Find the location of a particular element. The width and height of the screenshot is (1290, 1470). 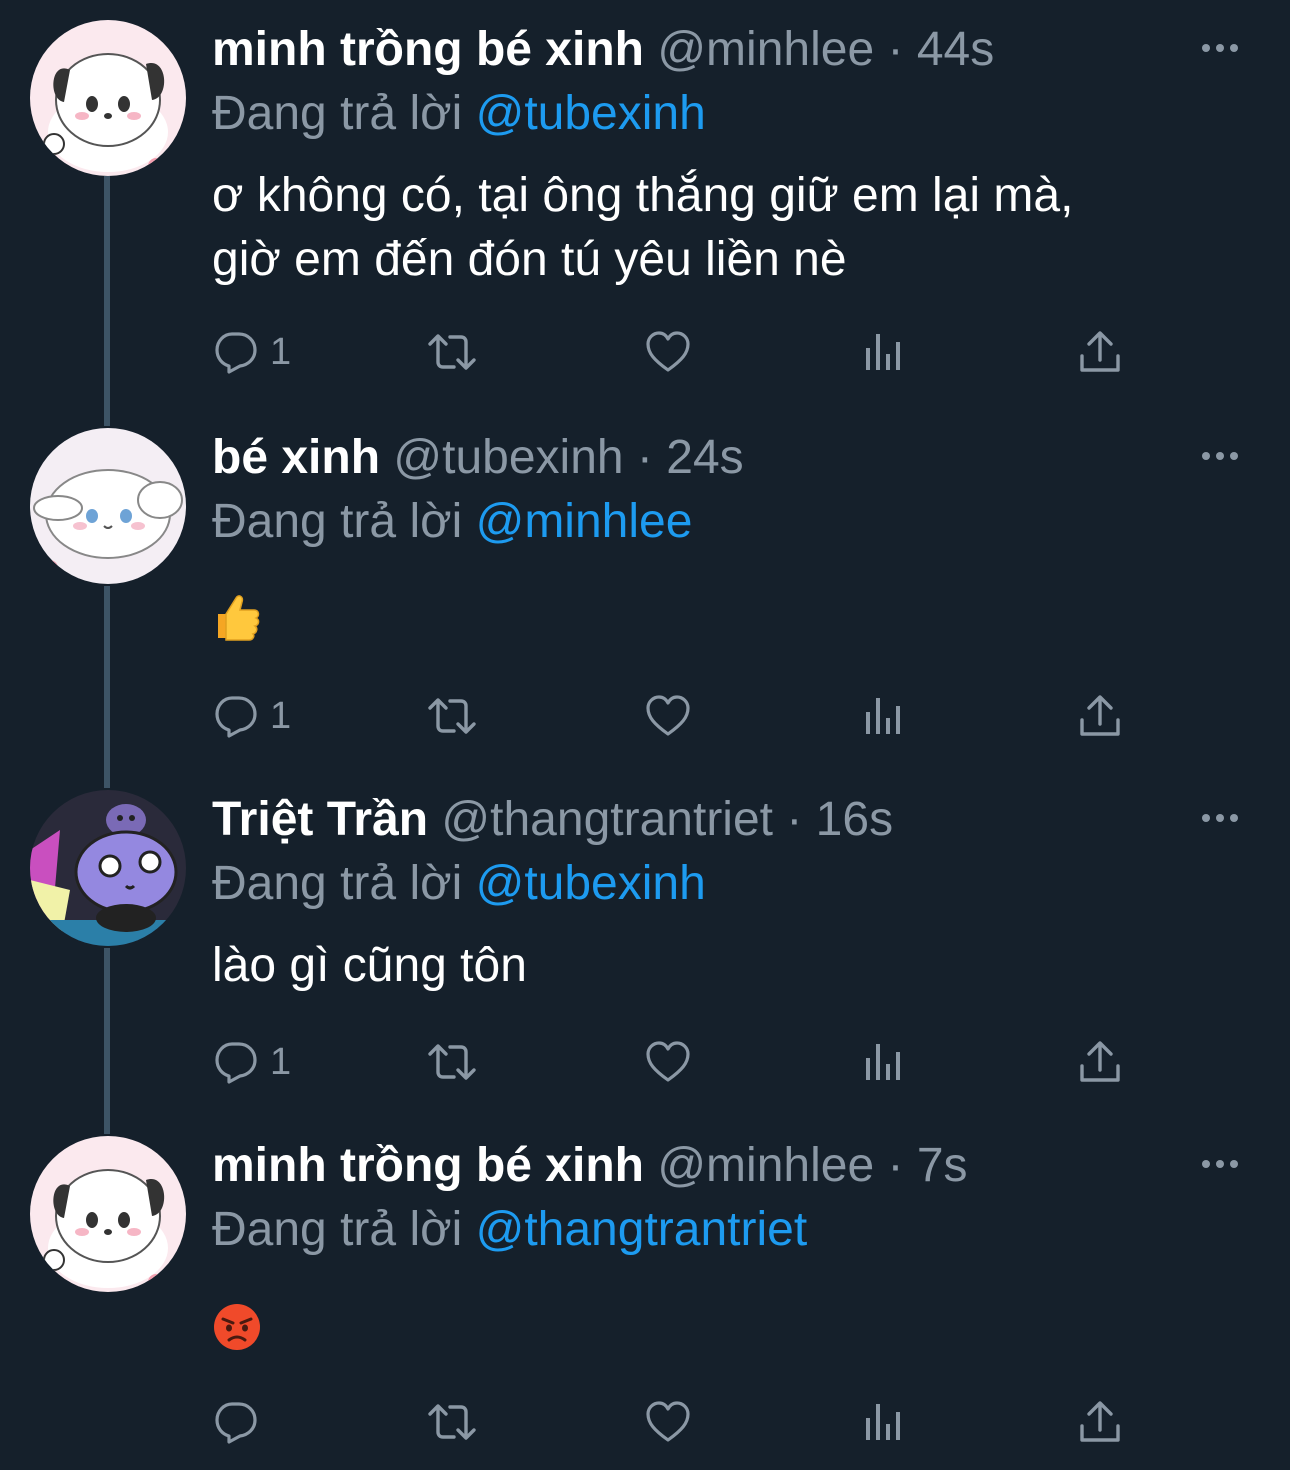

reply-button is located at coordinates (241, 1422).